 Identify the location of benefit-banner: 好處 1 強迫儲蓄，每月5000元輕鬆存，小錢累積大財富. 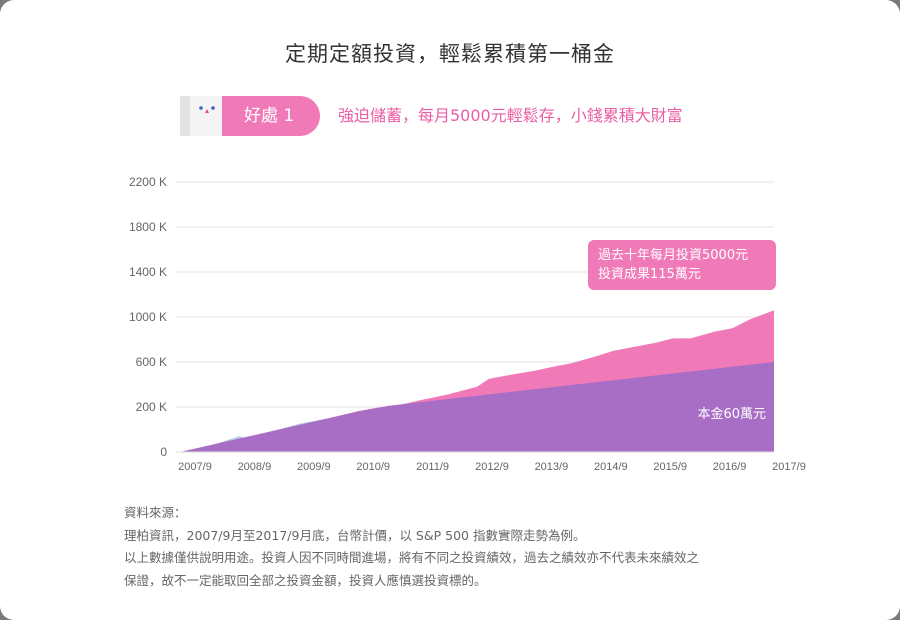
(480, 116).